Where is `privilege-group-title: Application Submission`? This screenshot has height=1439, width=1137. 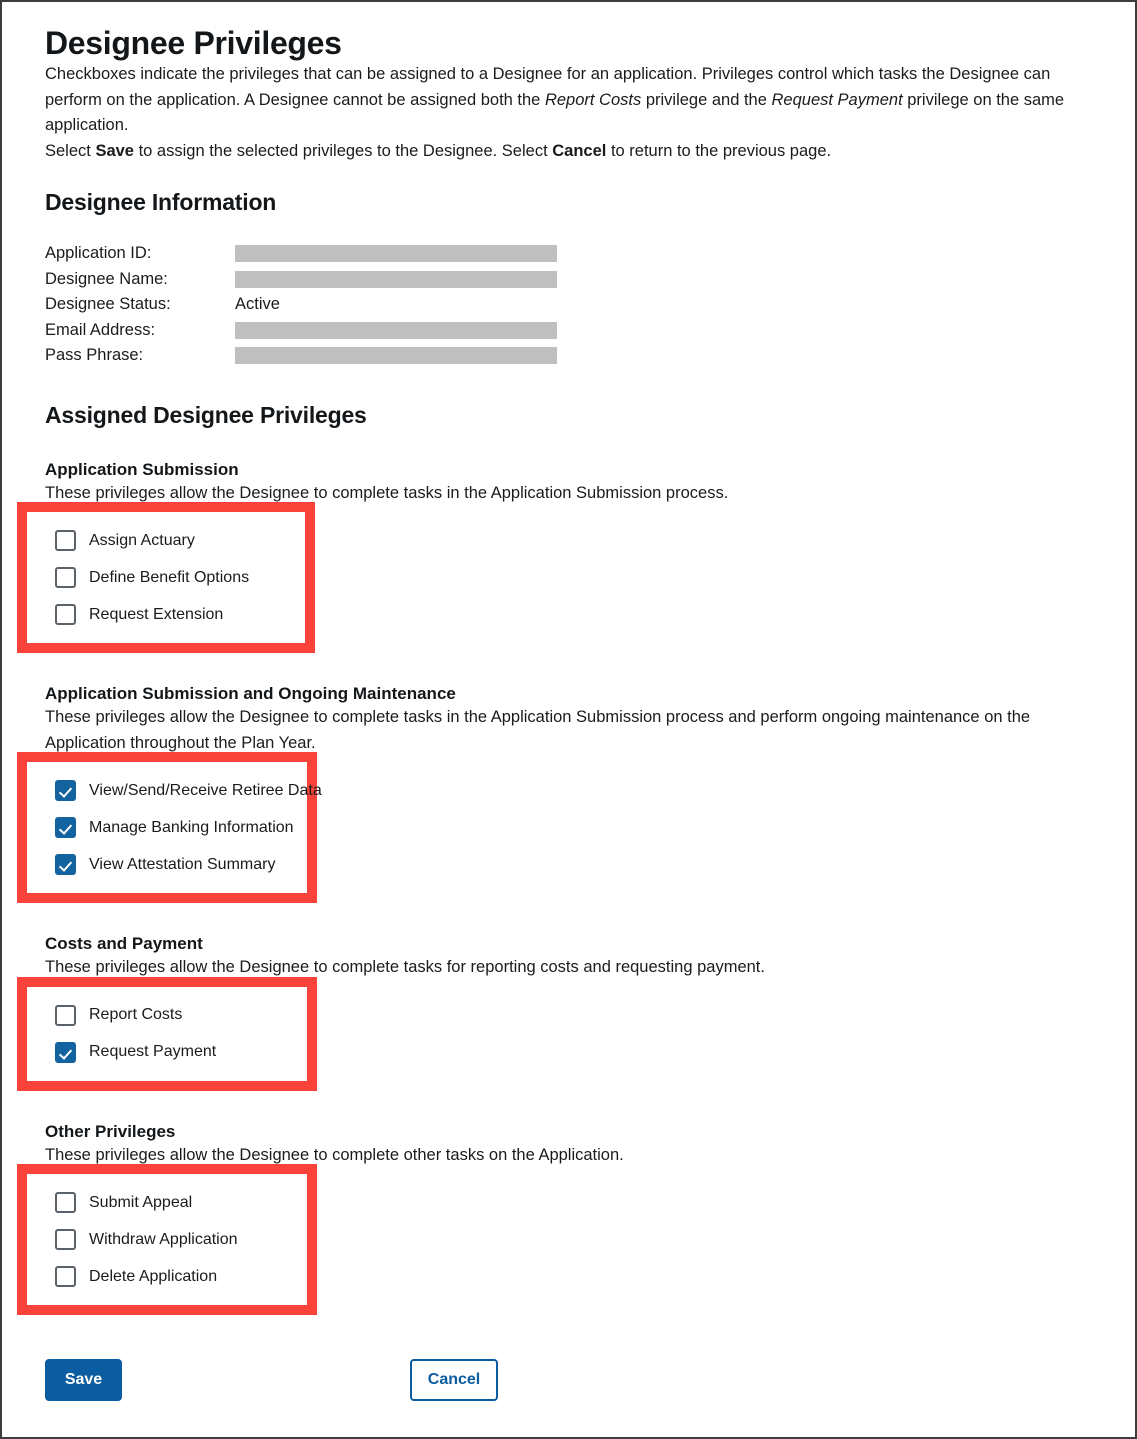 privilege-group-title: Application Submission is located at coordinates (142, 469).